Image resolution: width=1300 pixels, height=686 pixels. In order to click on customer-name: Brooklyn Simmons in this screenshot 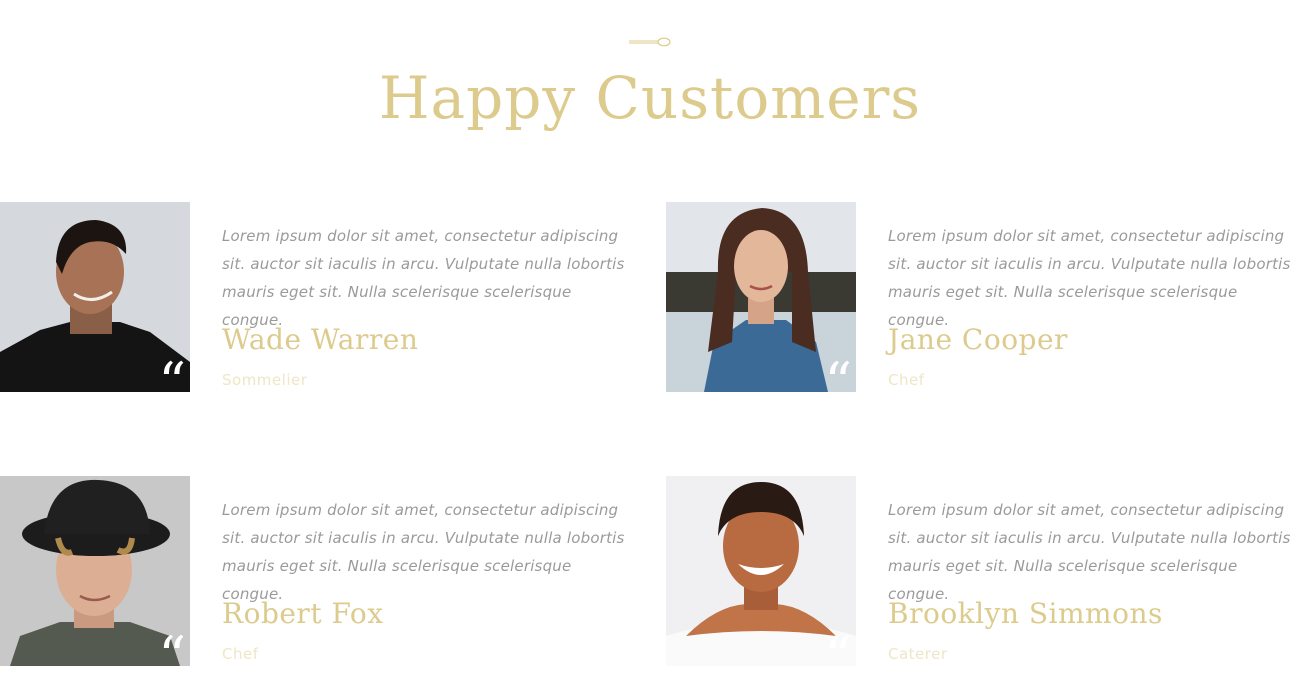, I will do `click(1025, 613)`.